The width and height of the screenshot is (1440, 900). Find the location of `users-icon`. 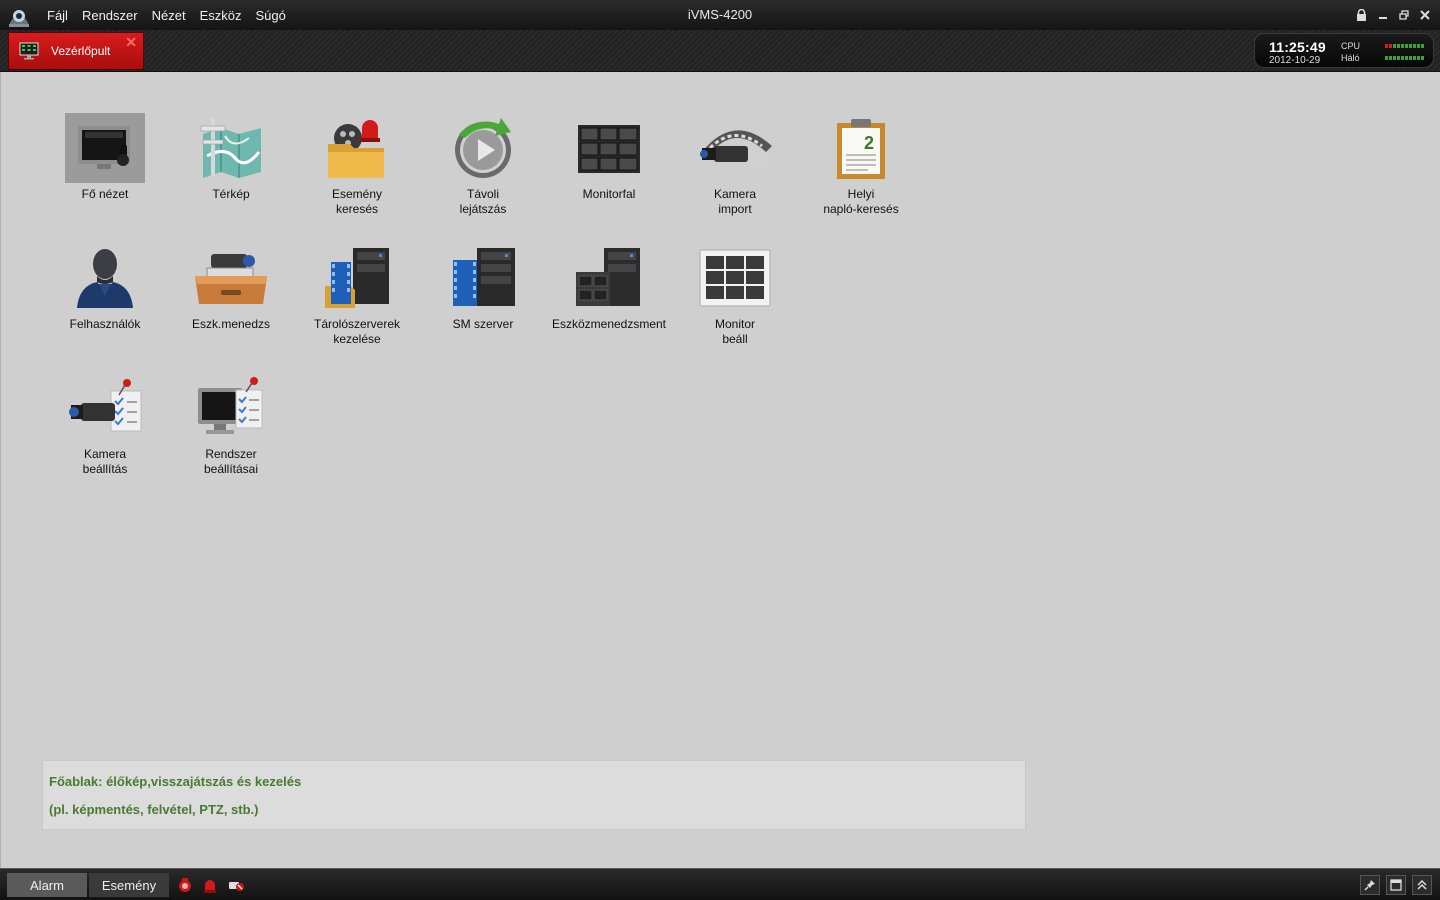

users-icon is located at coordinates (105, 278).